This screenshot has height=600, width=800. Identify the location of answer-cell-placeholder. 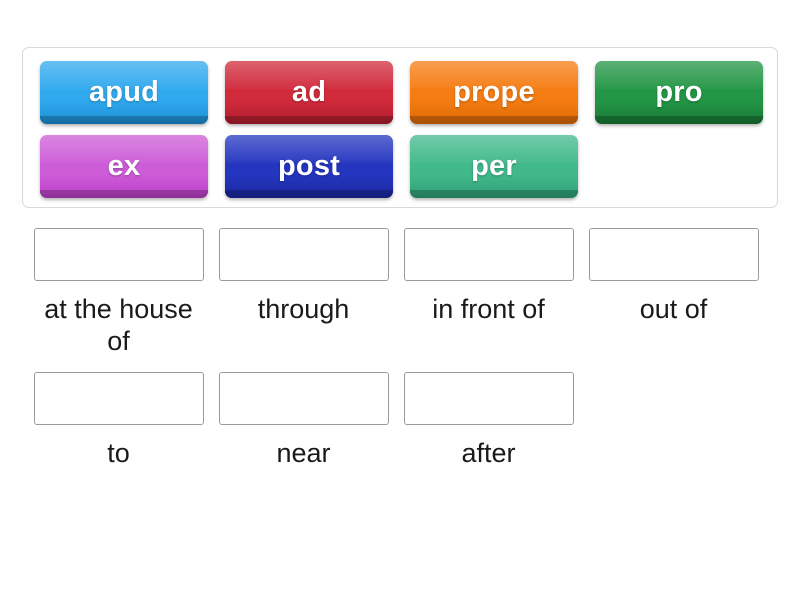
(669, 420).